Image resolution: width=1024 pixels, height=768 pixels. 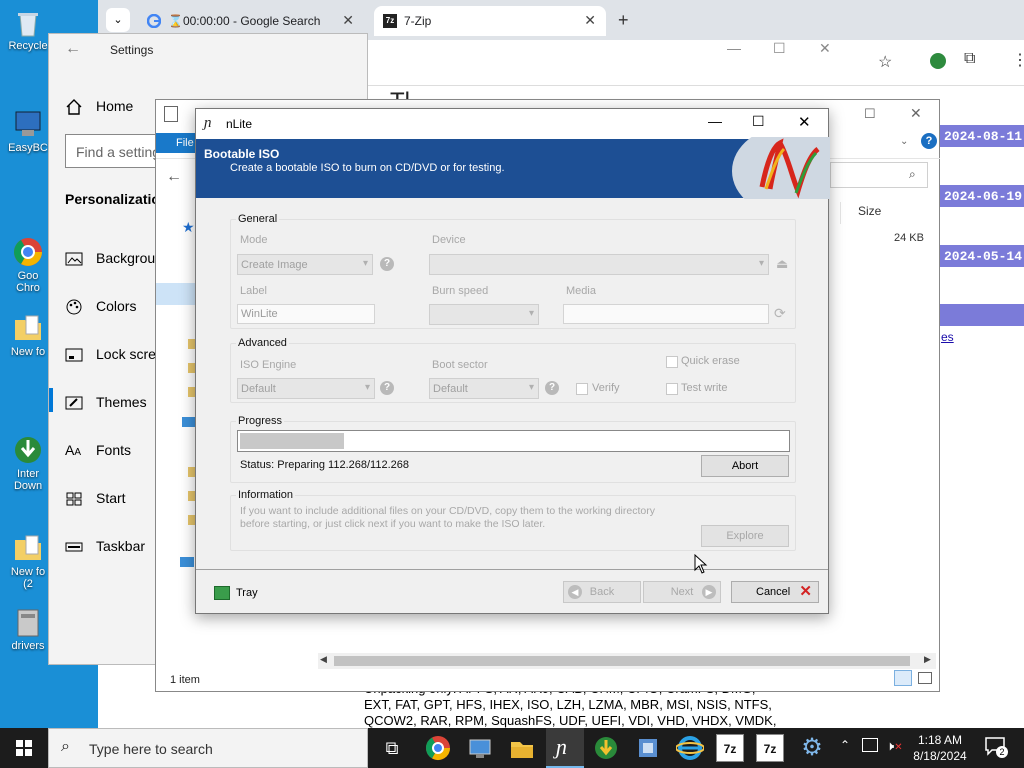 What do you see at coordinates (745, 536) in the screenshot?
I see `explore-button: Explore` at bounding box center [745, 536].